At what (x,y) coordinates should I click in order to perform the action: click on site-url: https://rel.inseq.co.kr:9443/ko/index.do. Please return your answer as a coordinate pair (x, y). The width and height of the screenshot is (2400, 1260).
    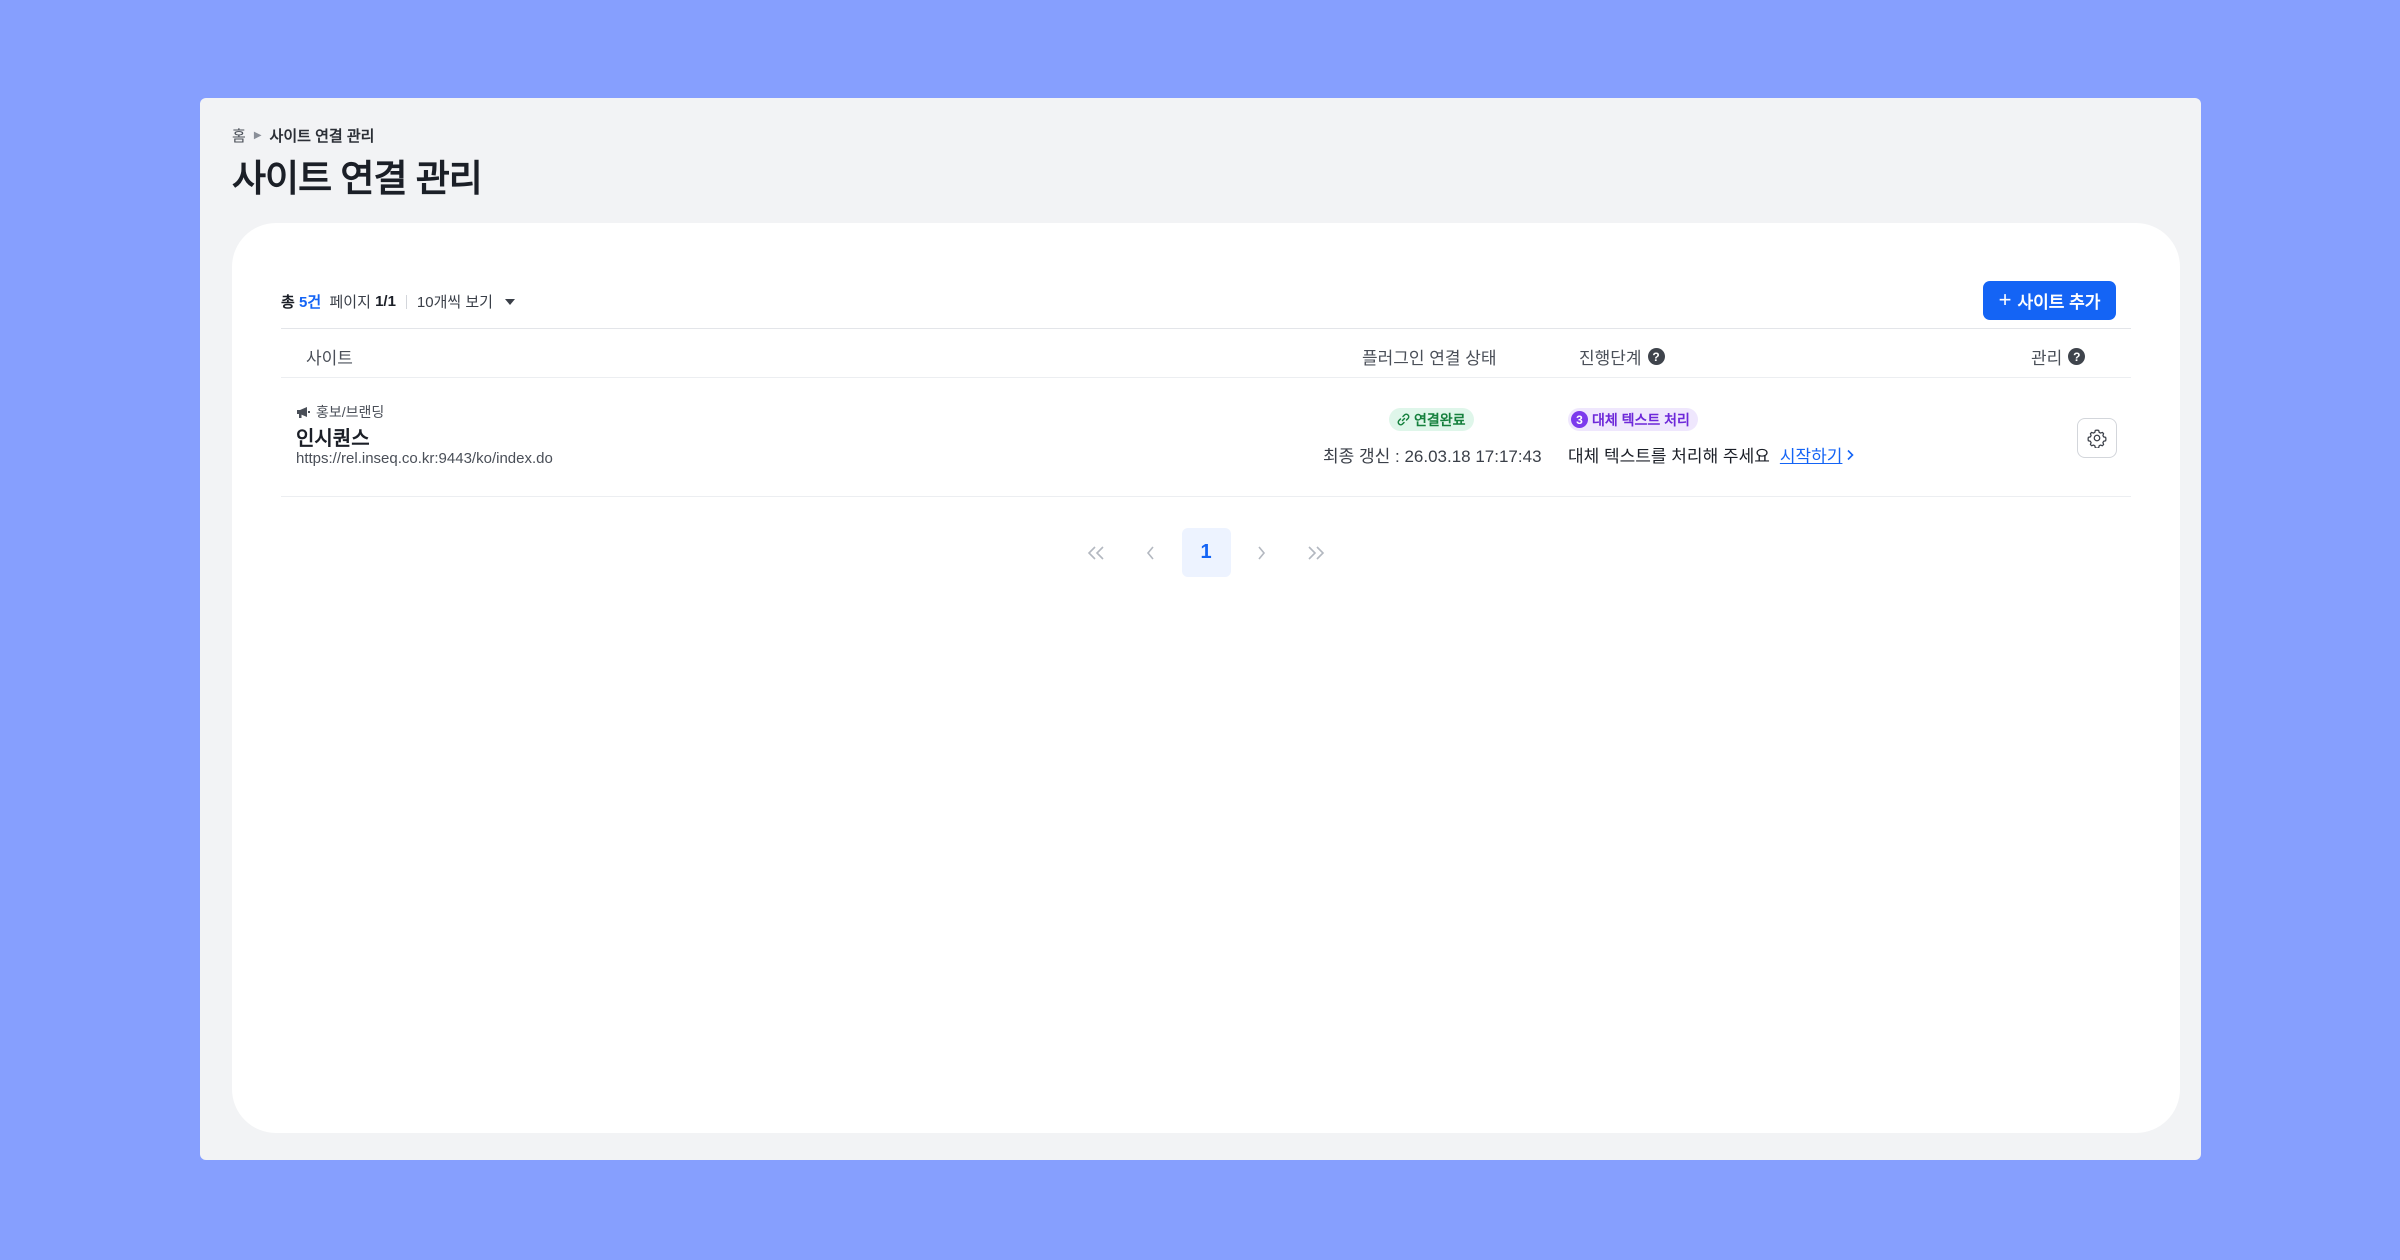
    Looking at the image, I should click on (424, 458).